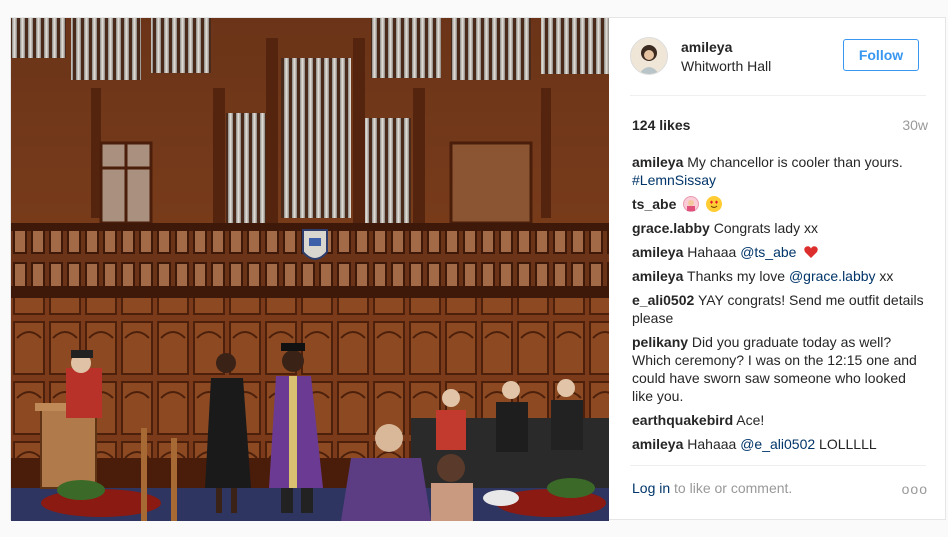  I want to click on person-gesturing-emoji, so click(691, 204).